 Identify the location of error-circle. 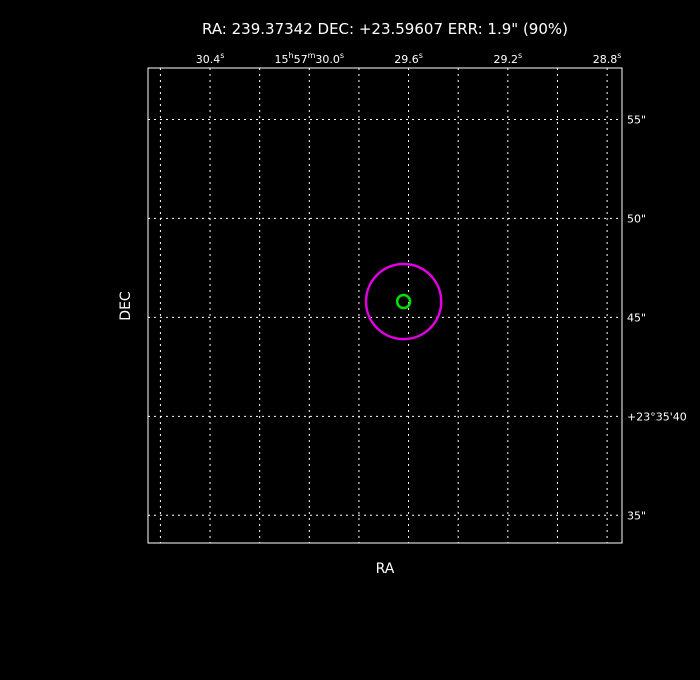
(403, 301).